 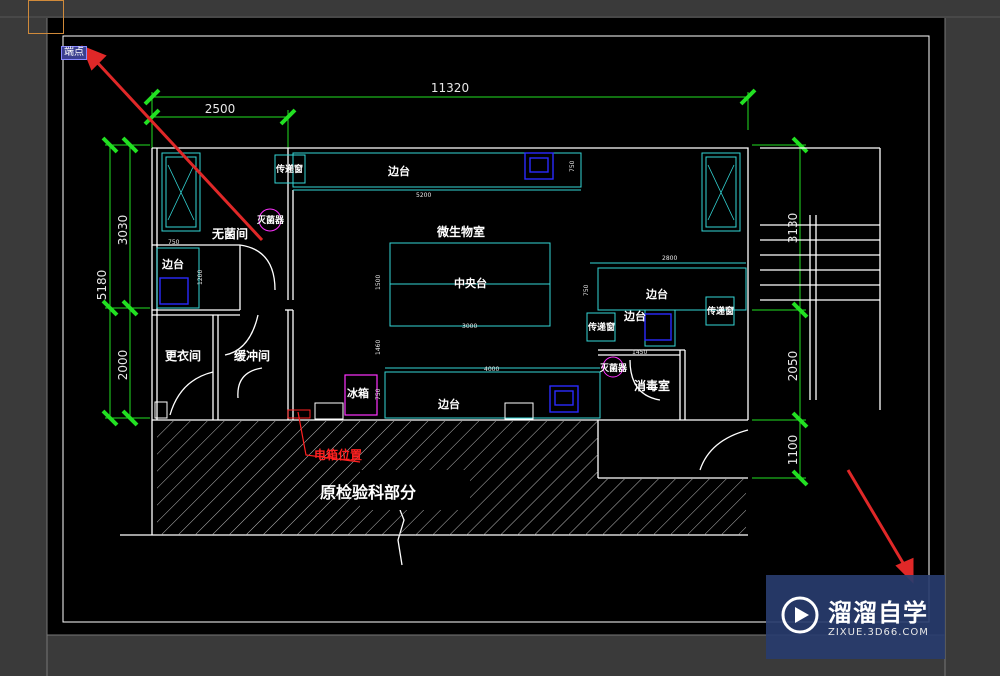 I want to click on watermark-title: 溜溜自学, so click(x=878, y=613).